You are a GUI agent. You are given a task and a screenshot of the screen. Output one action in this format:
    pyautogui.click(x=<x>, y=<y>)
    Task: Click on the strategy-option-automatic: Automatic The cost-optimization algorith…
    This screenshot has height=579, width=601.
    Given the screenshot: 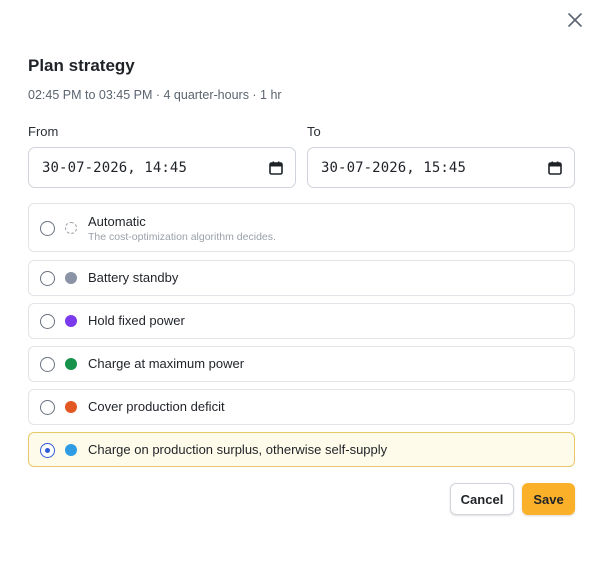 What is the action you would take?
    pyautogui.click(x=301, y=227)
    